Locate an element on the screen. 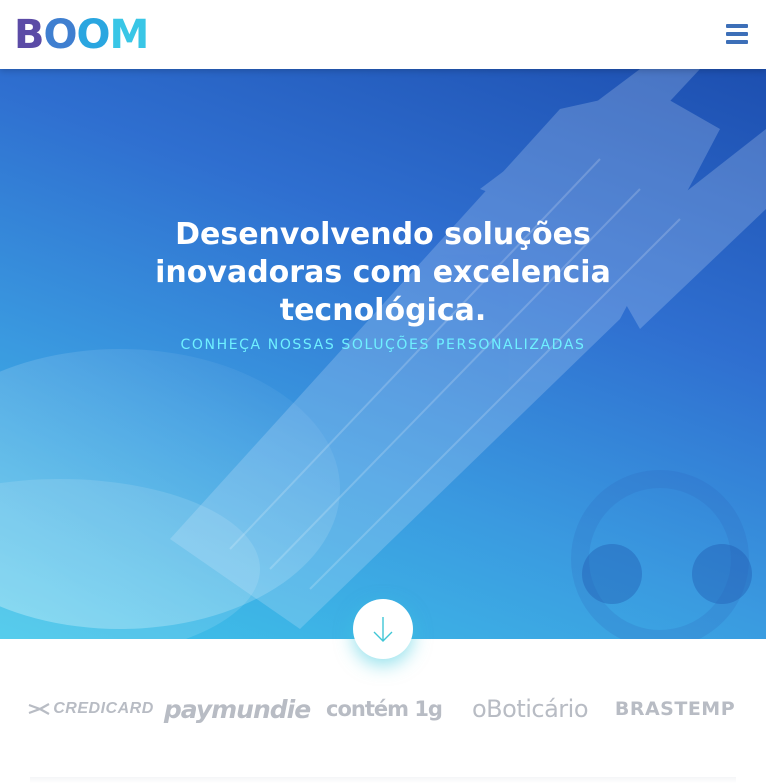  hero-title-line: inovadoras com excelencia is located at coordinates (383, 272).